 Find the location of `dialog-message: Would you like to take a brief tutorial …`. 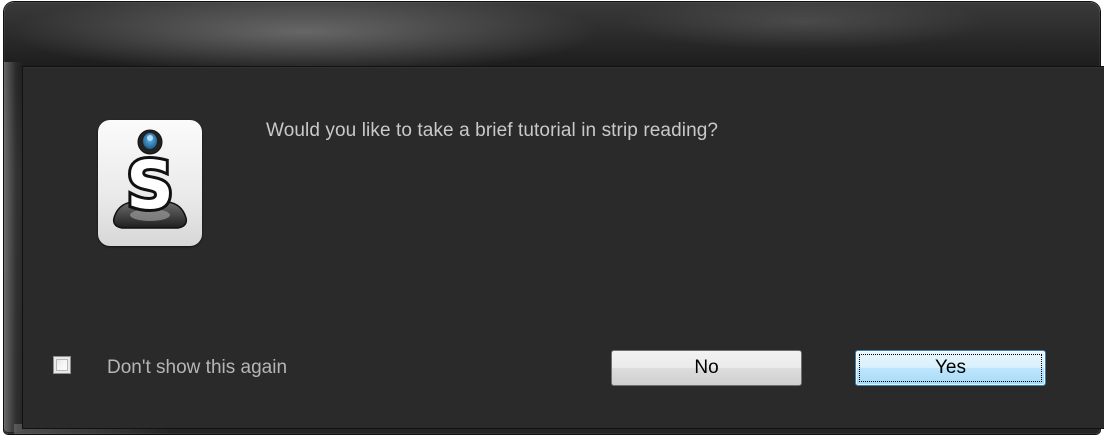

dialog-message: Would you like to take a brief tutorial … is located at coordinates (492, 130).